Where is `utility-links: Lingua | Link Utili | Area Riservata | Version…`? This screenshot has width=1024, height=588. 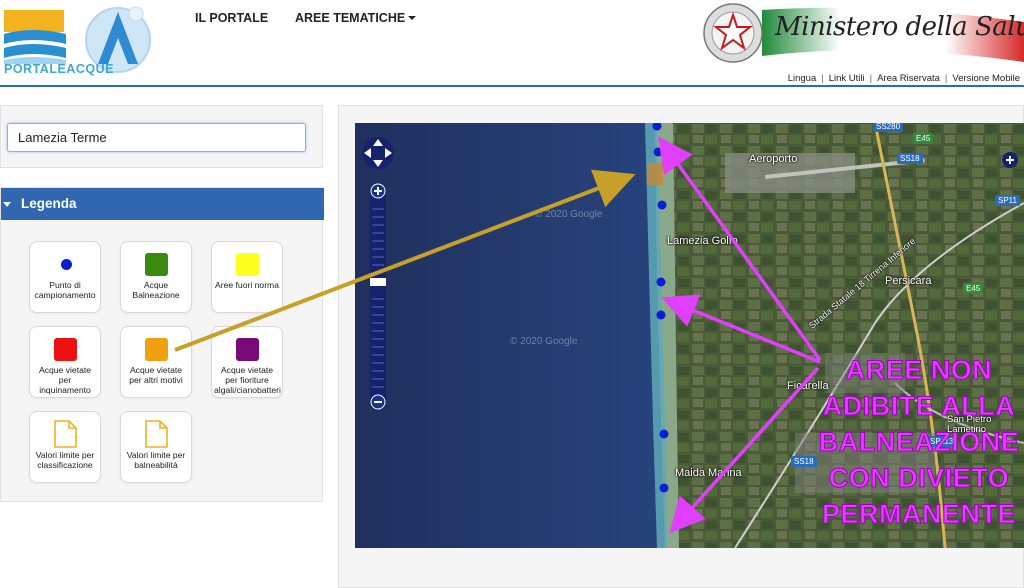 utility-links: Lingua | Link Utili | Area Riservata | Version… is located at coordinates (903, 78).